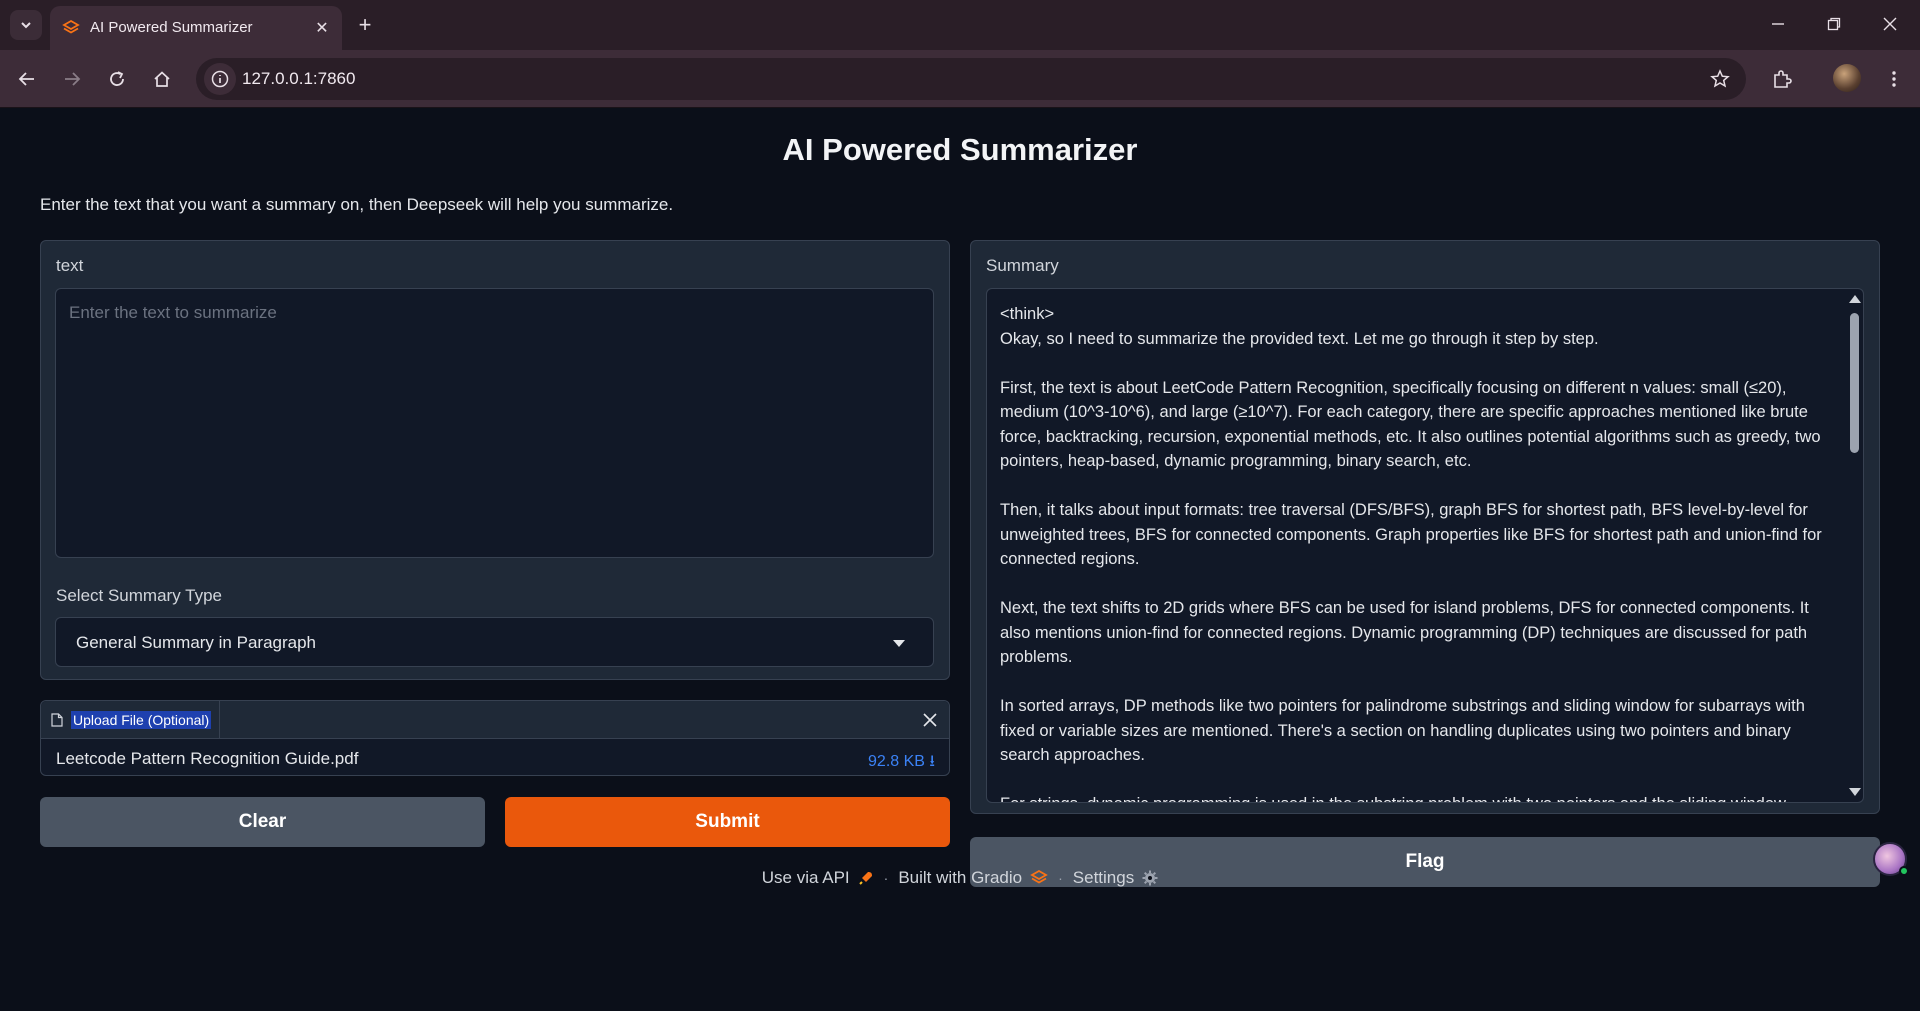 The image size is (1920, 1011). What do you see at coordinates (901, 763) in the screenshot?
I see `file-download-link: 92.8 KB ⭳` at bounding box center [901, 763].